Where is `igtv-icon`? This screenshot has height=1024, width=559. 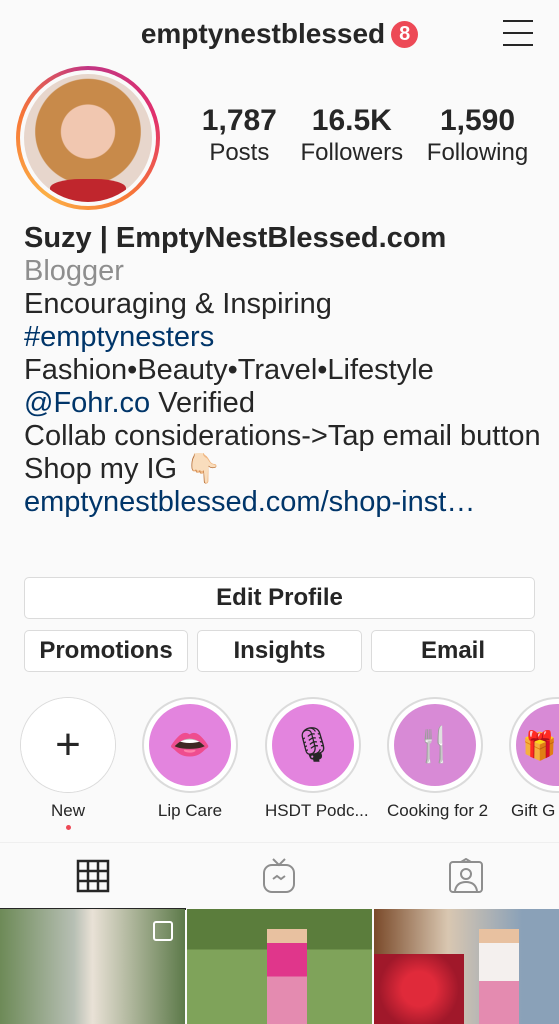
igtv-icon is located at coordinates (279, 875).